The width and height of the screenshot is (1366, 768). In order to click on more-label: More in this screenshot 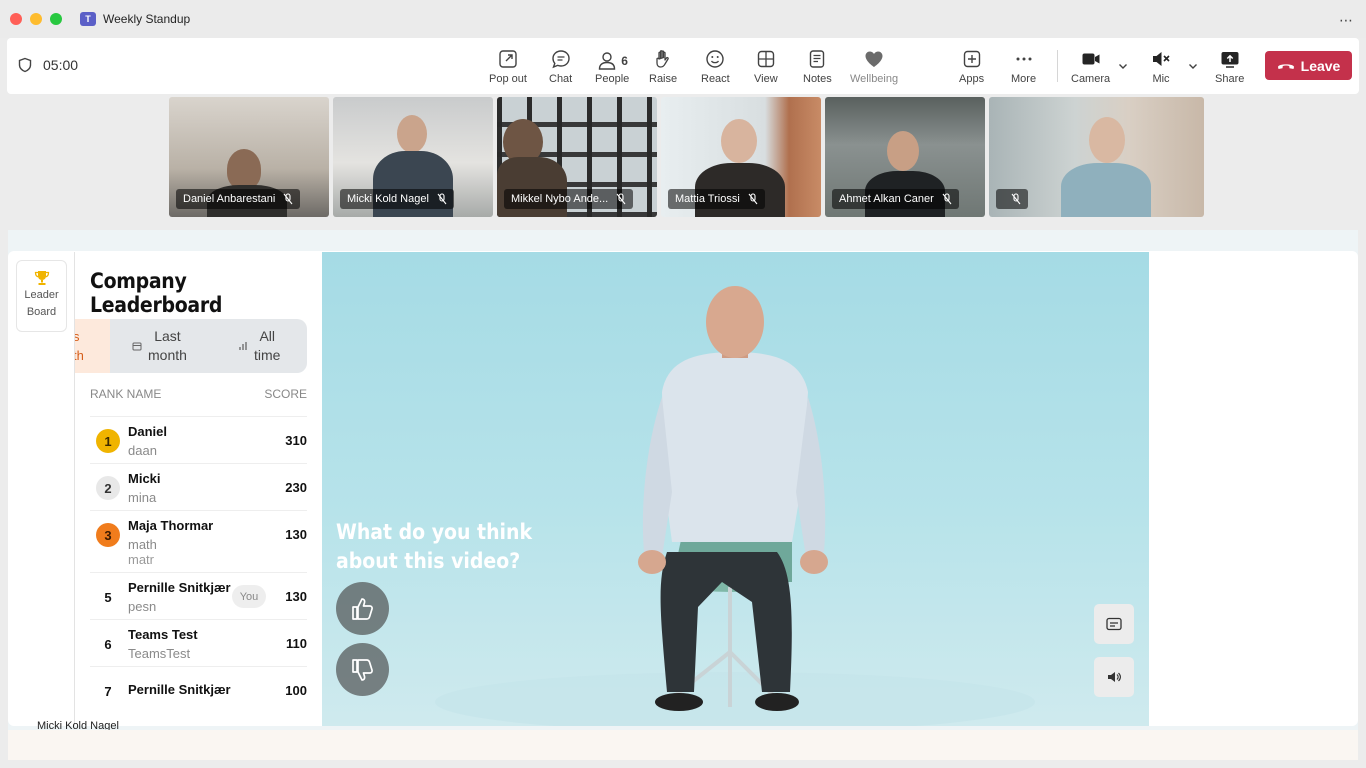, I will do `click(1024, 79)`.